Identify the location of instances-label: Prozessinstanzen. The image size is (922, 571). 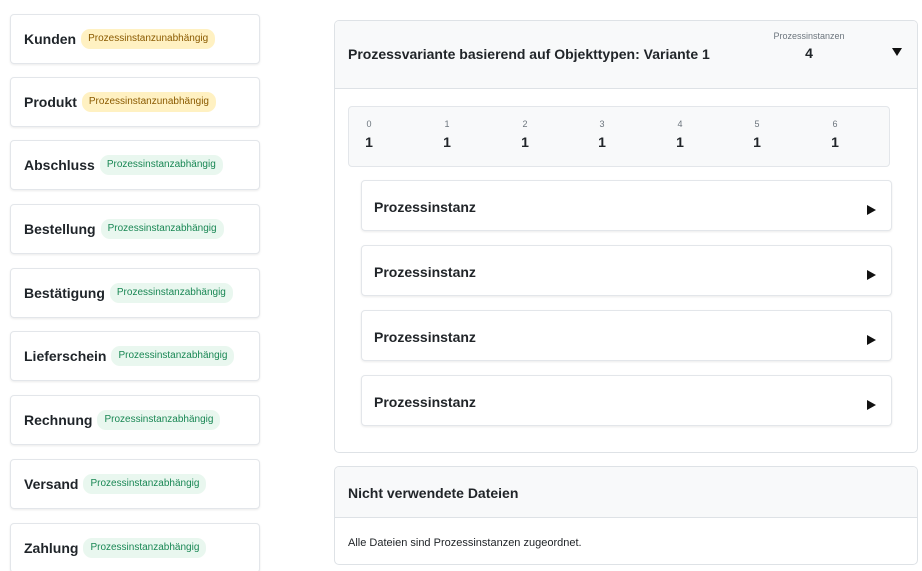
(809, 36).